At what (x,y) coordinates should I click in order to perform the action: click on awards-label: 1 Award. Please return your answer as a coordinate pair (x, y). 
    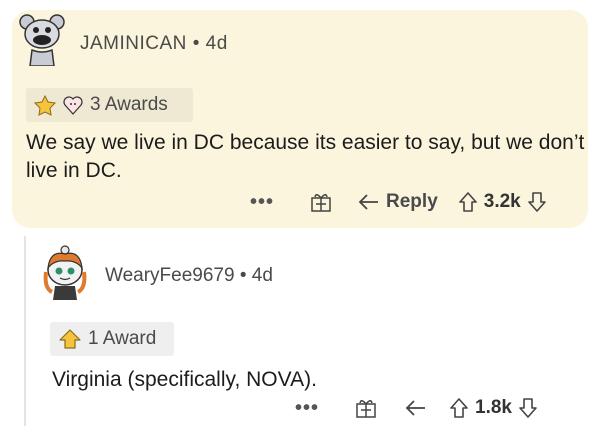
    Looking at the image, I should click on (122, 338).